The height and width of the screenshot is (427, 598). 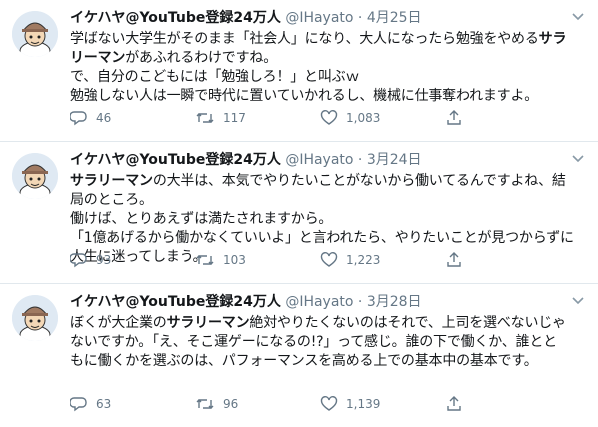 I want to click on text-segment: ぼくが大企業の, so click(x=118, y=323).